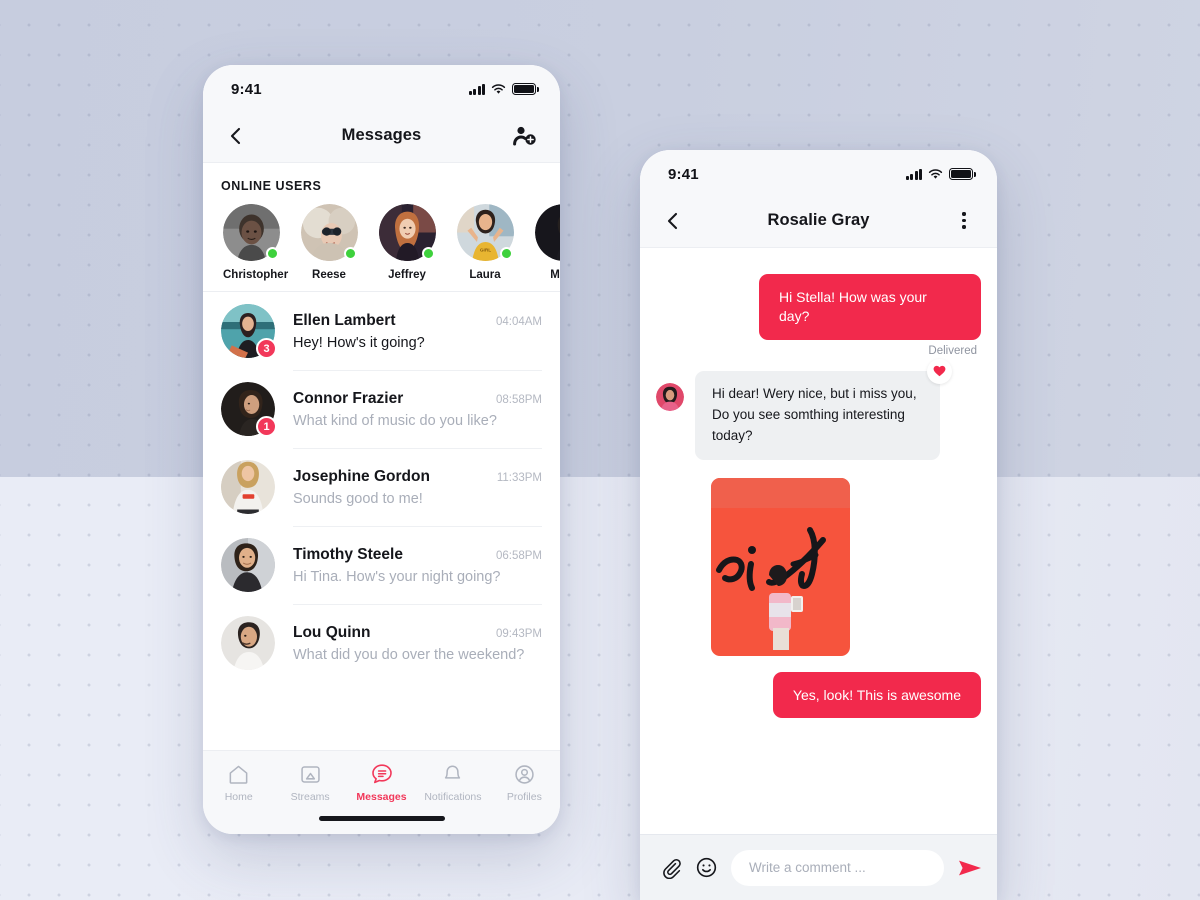  I want to click on heart-reaction-icon, so click(939, 371).